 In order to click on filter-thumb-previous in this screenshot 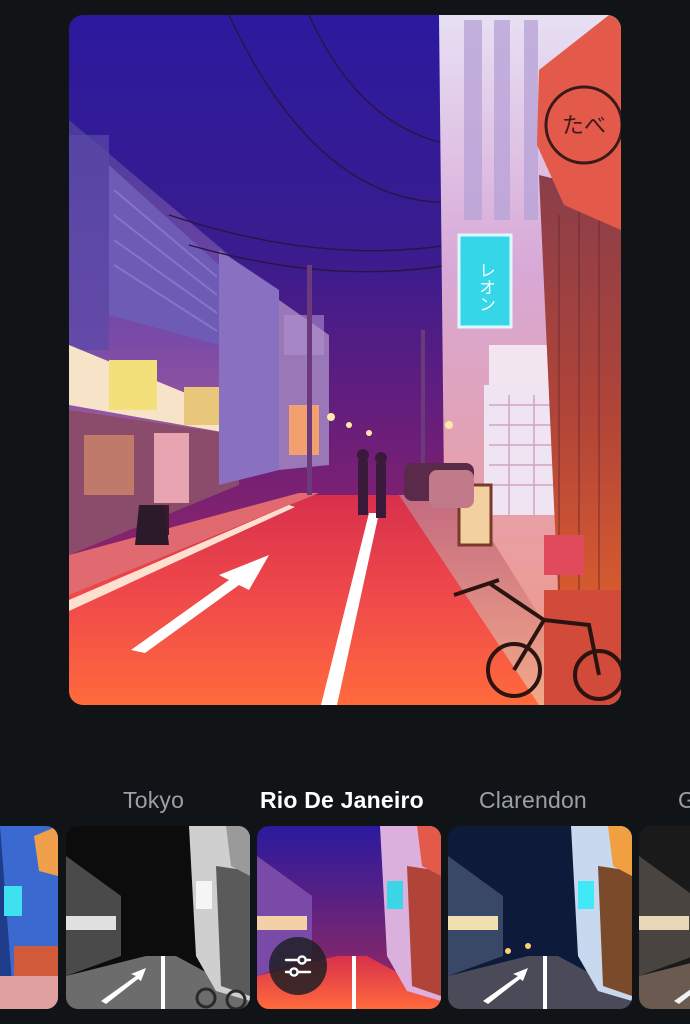, I will do `click(29, 917)`.